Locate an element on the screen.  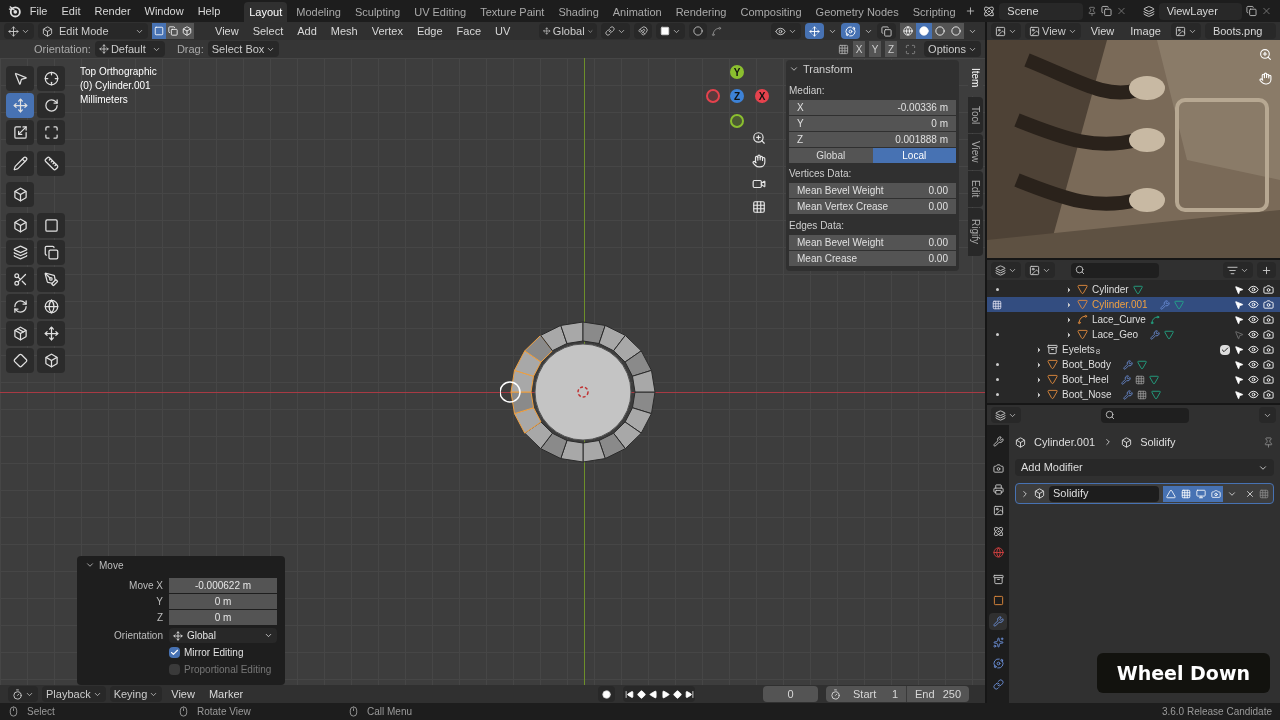
modifier-name-field: Solidify is located at coordinates (1104, 493).